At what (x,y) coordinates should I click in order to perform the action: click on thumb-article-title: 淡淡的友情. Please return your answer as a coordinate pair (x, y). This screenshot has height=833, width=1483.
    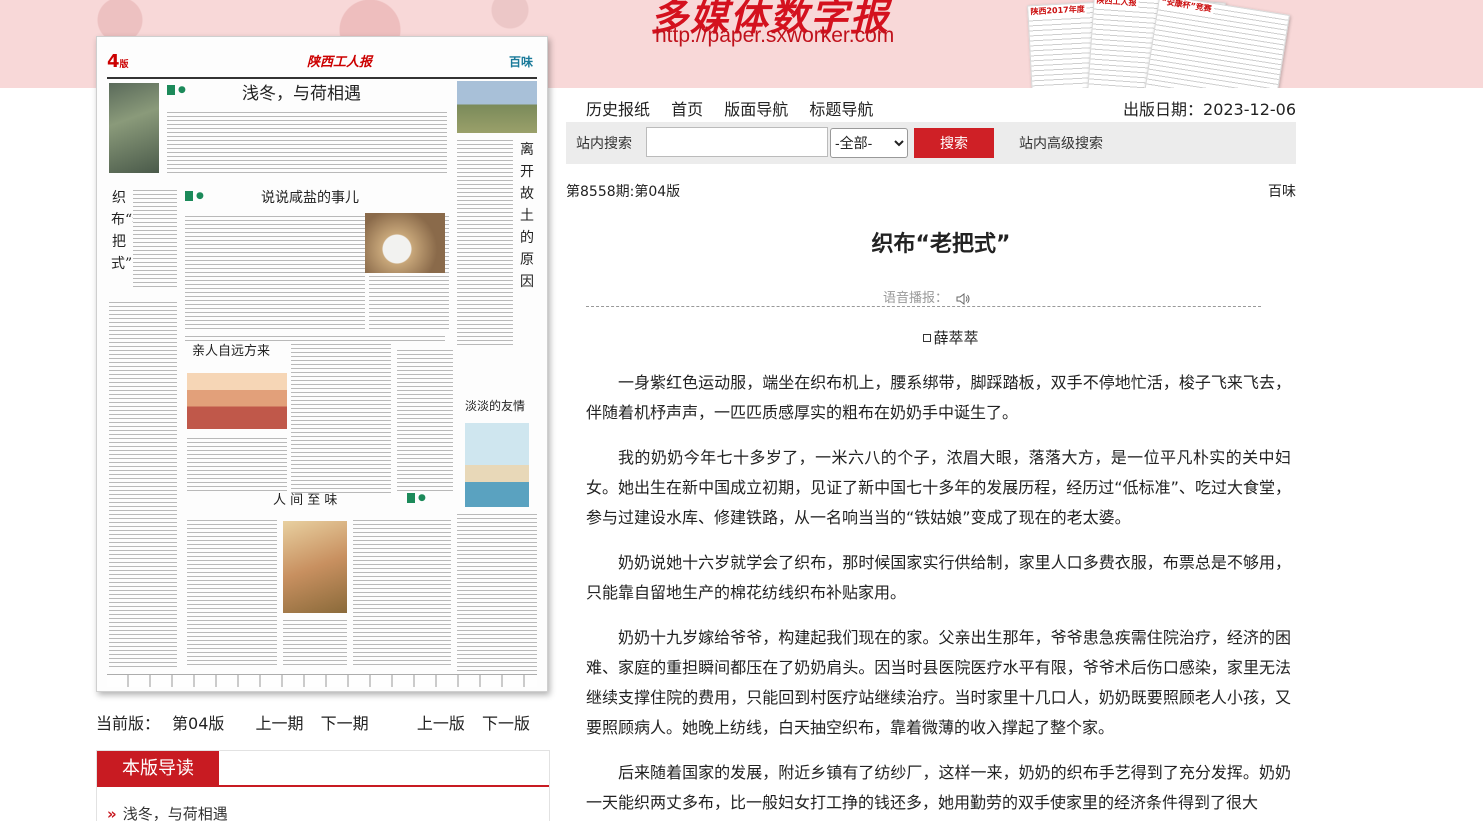
    Looking at the image, I should click on (495, 405).